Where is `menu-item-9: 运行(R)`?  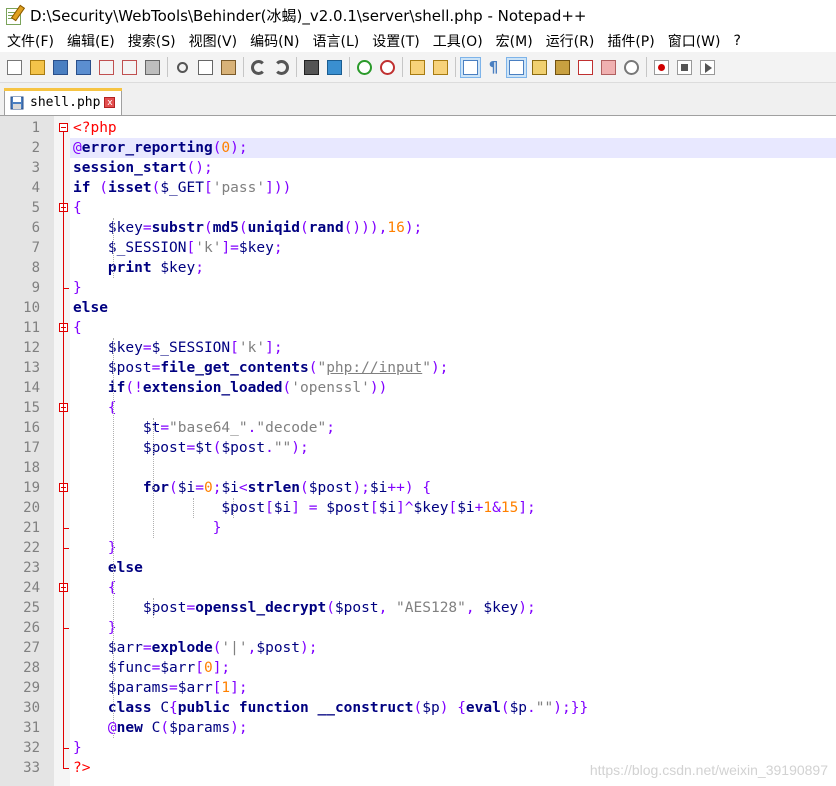 menu-item-9: 运行(R) is located at coordinates (570, 41).